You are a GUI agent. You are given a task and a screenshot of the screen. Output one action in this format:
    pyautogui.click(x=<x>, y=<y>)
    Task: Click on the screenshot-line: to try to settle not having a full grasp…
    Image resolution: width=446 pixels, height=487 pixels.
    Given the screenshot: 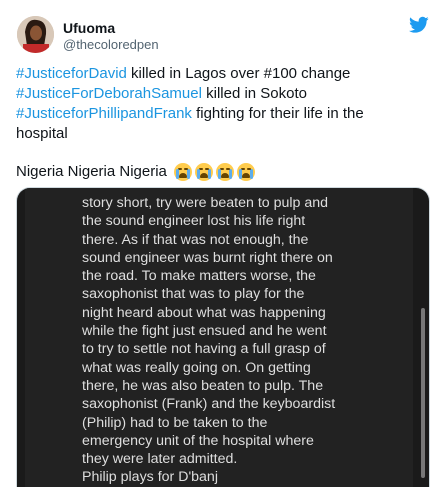 What is the action you would take?
    pyautogui.click(x=204, y=349)
    